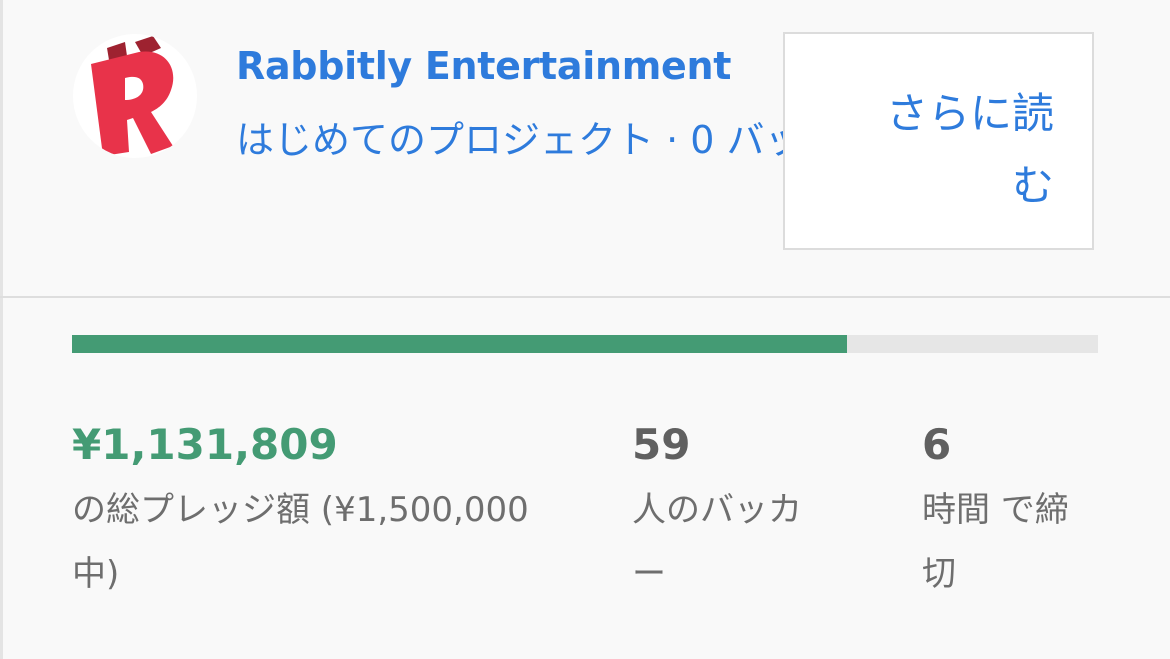  I want to click on creator-project-info: はじめてのプロジェクト · 0 バッキング, so click(510, 140).